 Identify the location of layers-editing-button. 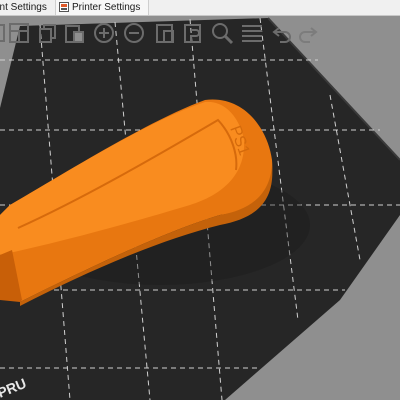
(252, 33).